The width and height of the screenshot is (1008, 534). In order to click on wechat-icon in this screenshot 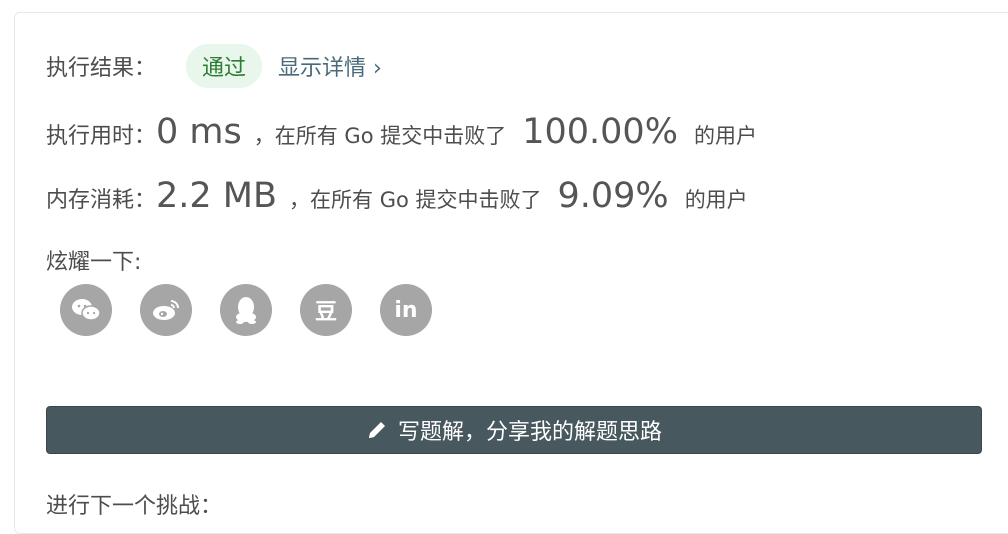, I will do `click(86, 310)`.